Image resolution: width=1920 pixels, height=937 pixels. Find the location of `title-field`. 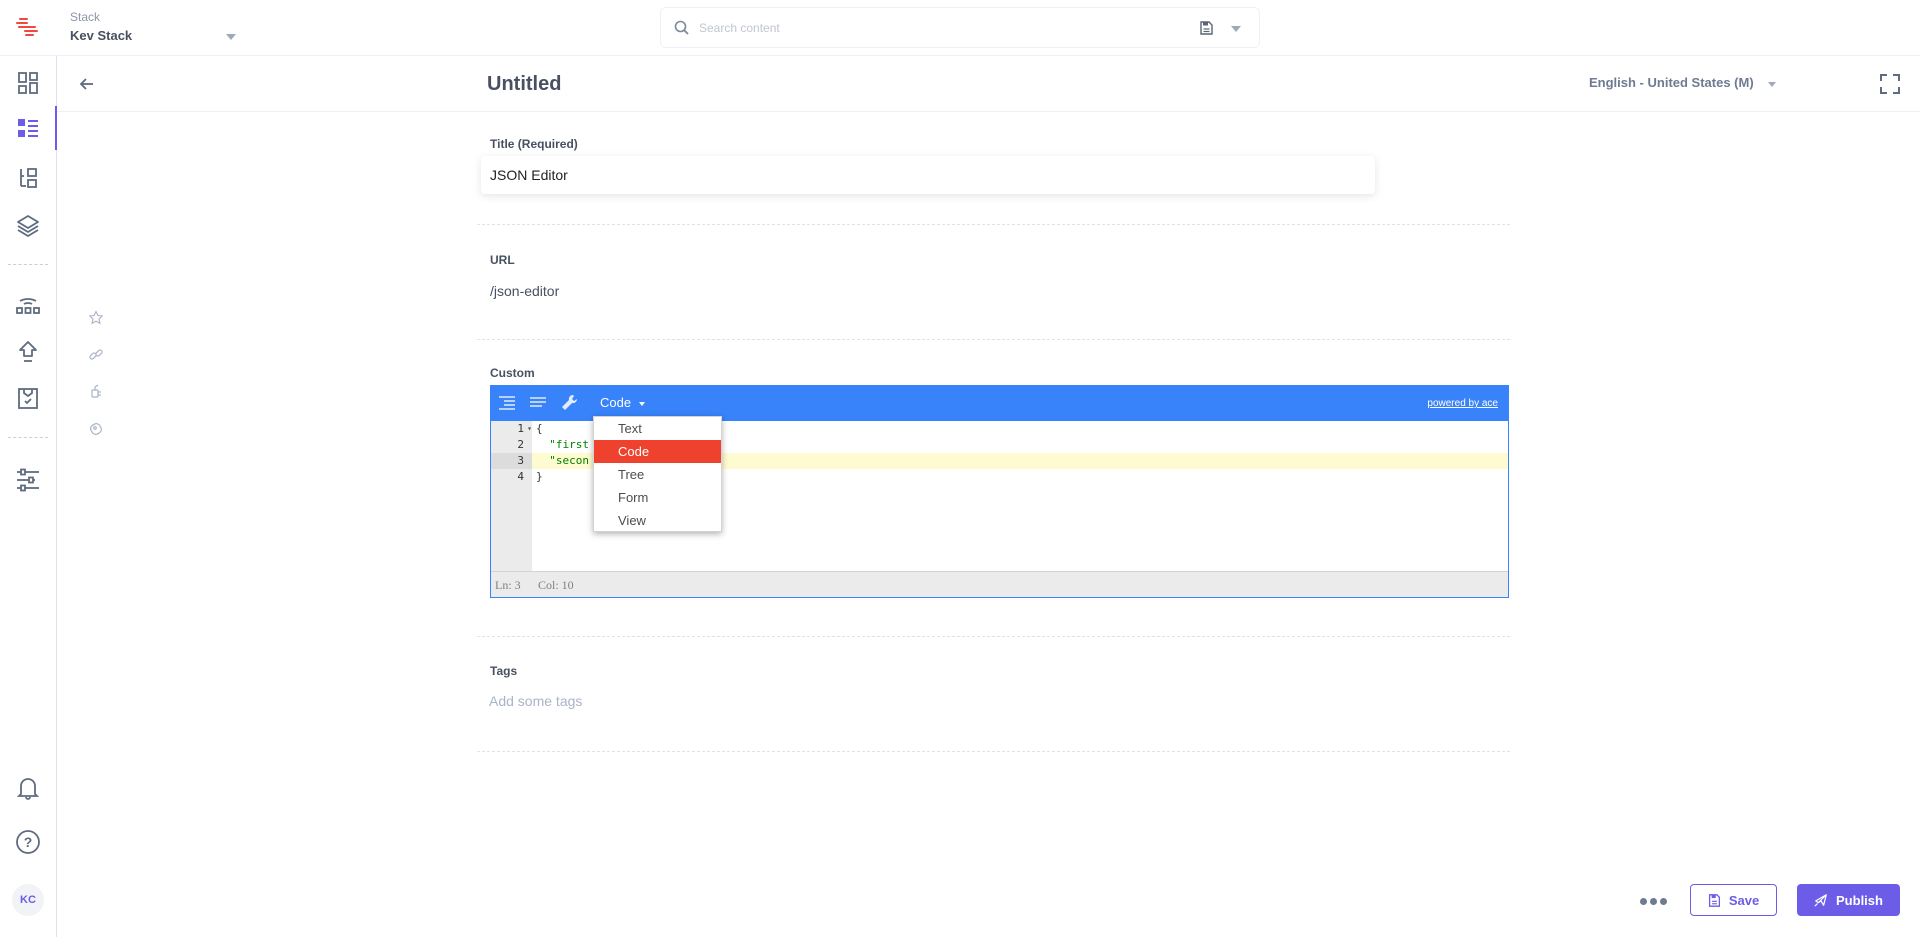

title-field is located at coordinates (928, 175).